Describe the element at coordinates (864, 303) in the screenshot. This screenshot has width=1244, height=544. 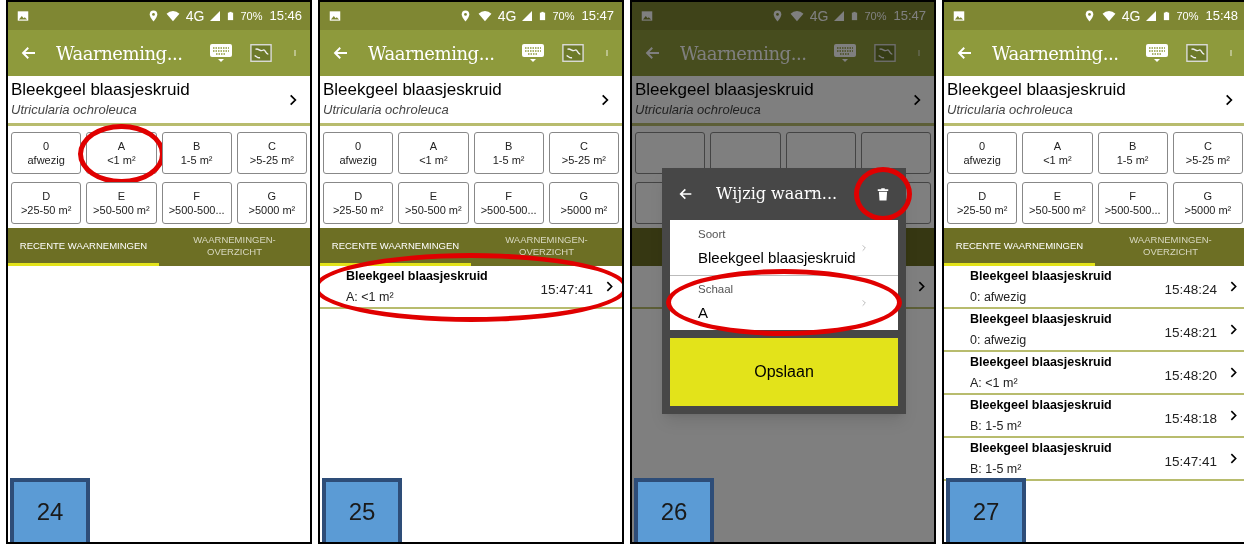
I see `chevron-right-icon` at that location.